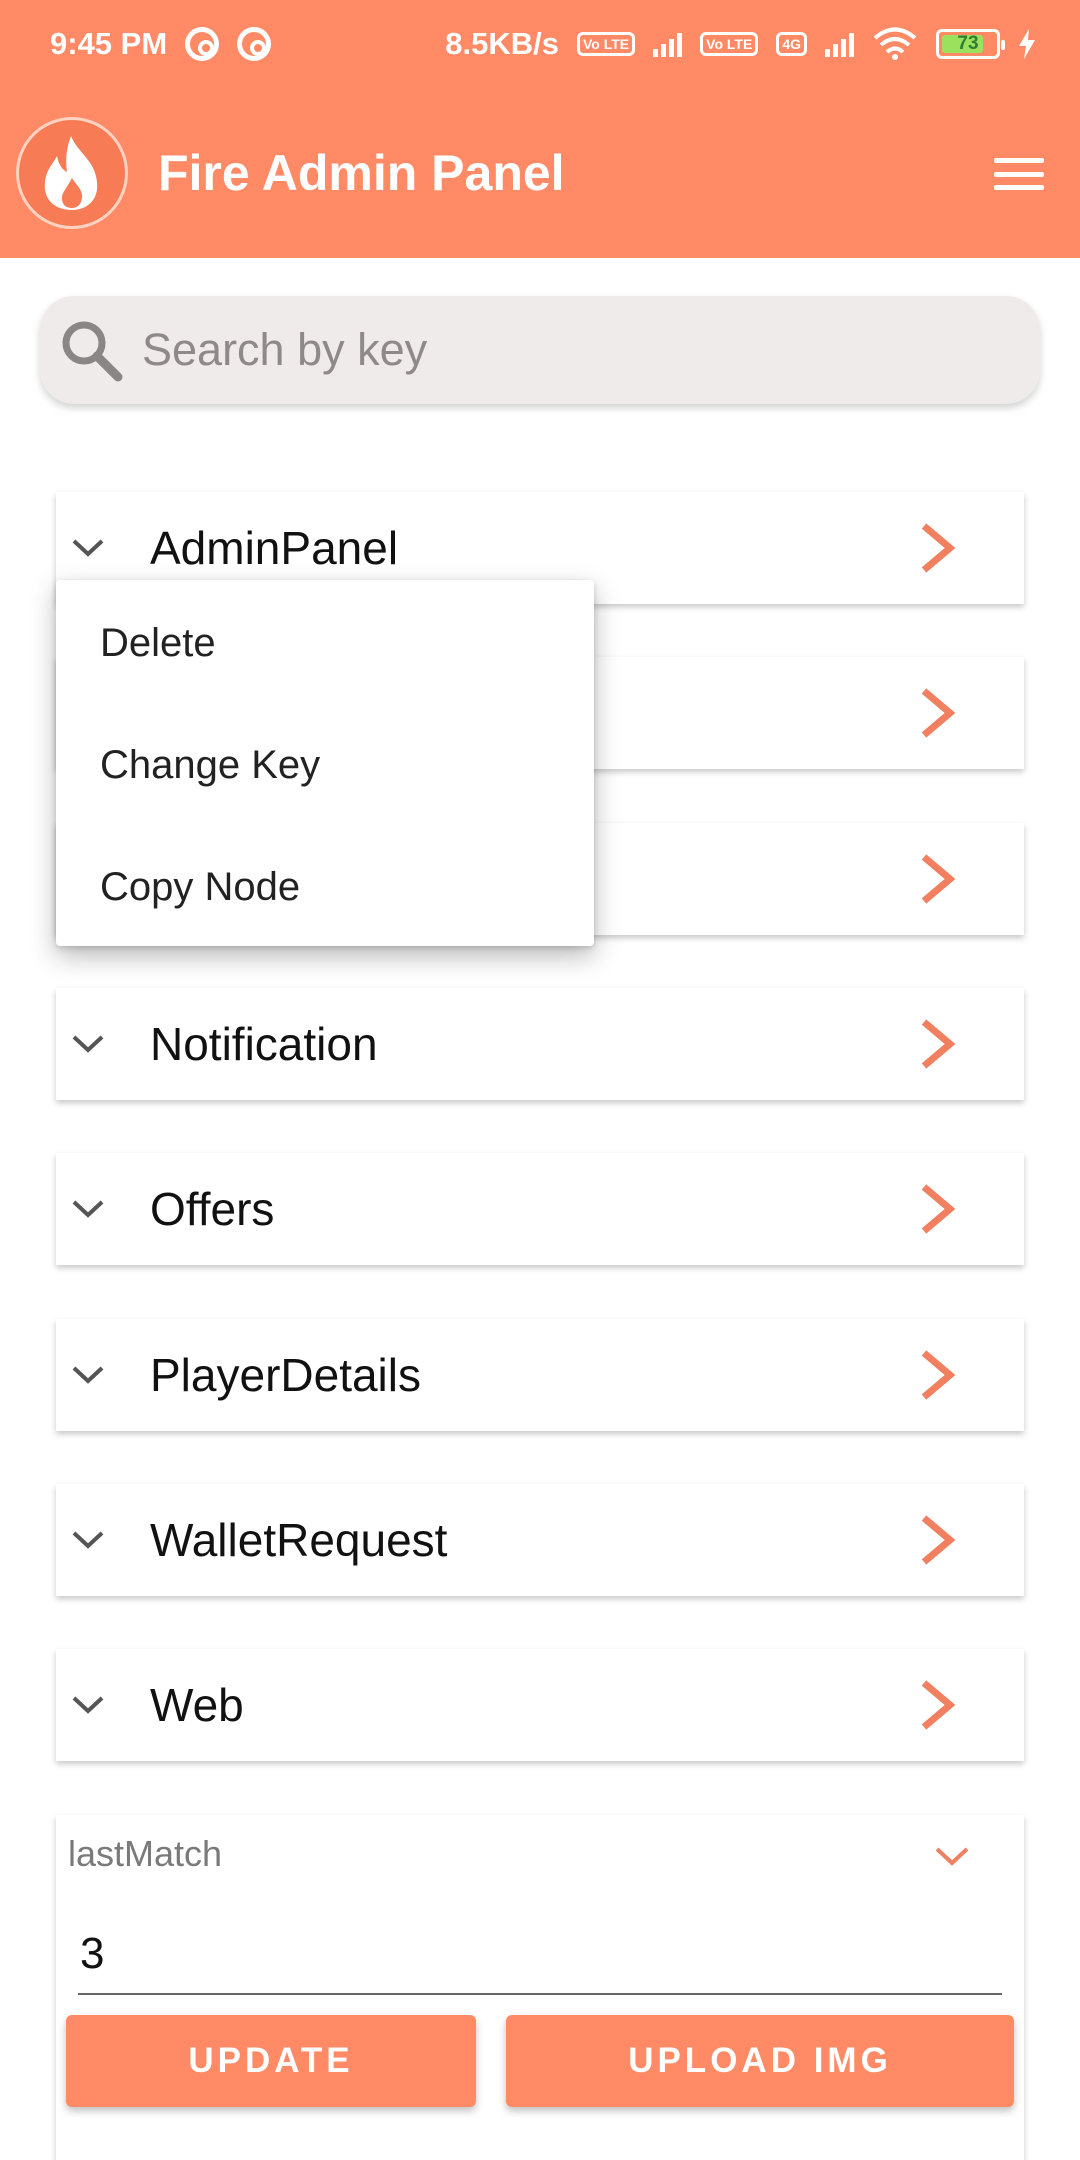 This screenshot has height=2160, width=1080. I want to click on search-icon, so click(92, 351).